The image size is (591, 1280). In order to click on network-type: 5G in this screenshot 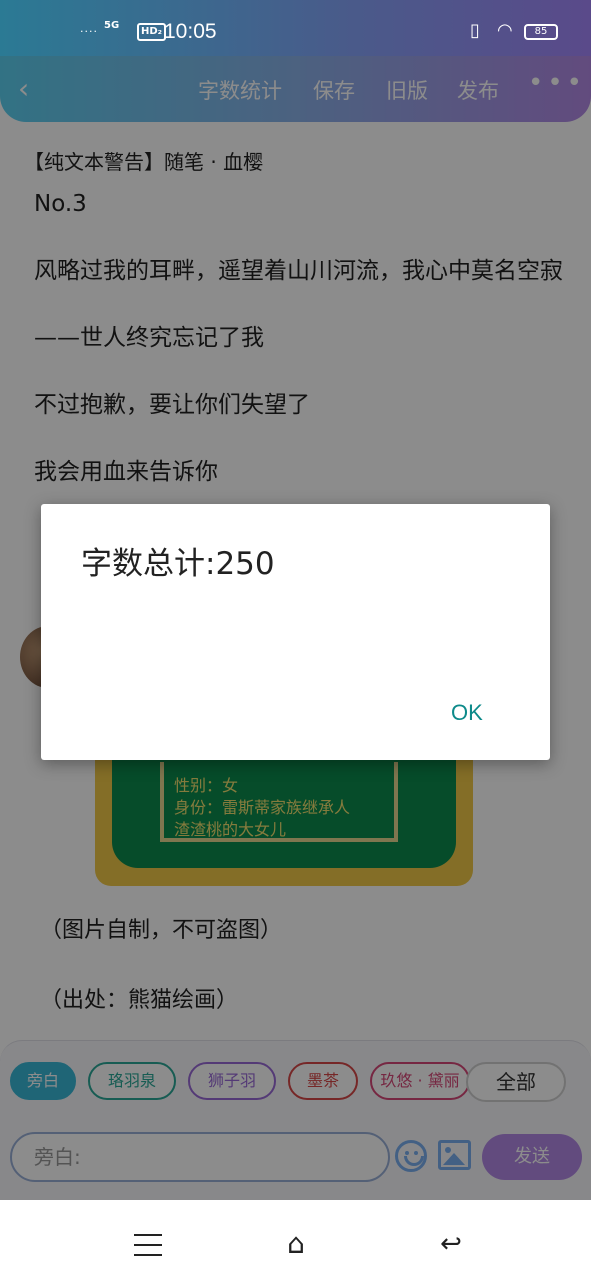, I will do `click(112, 25)`.